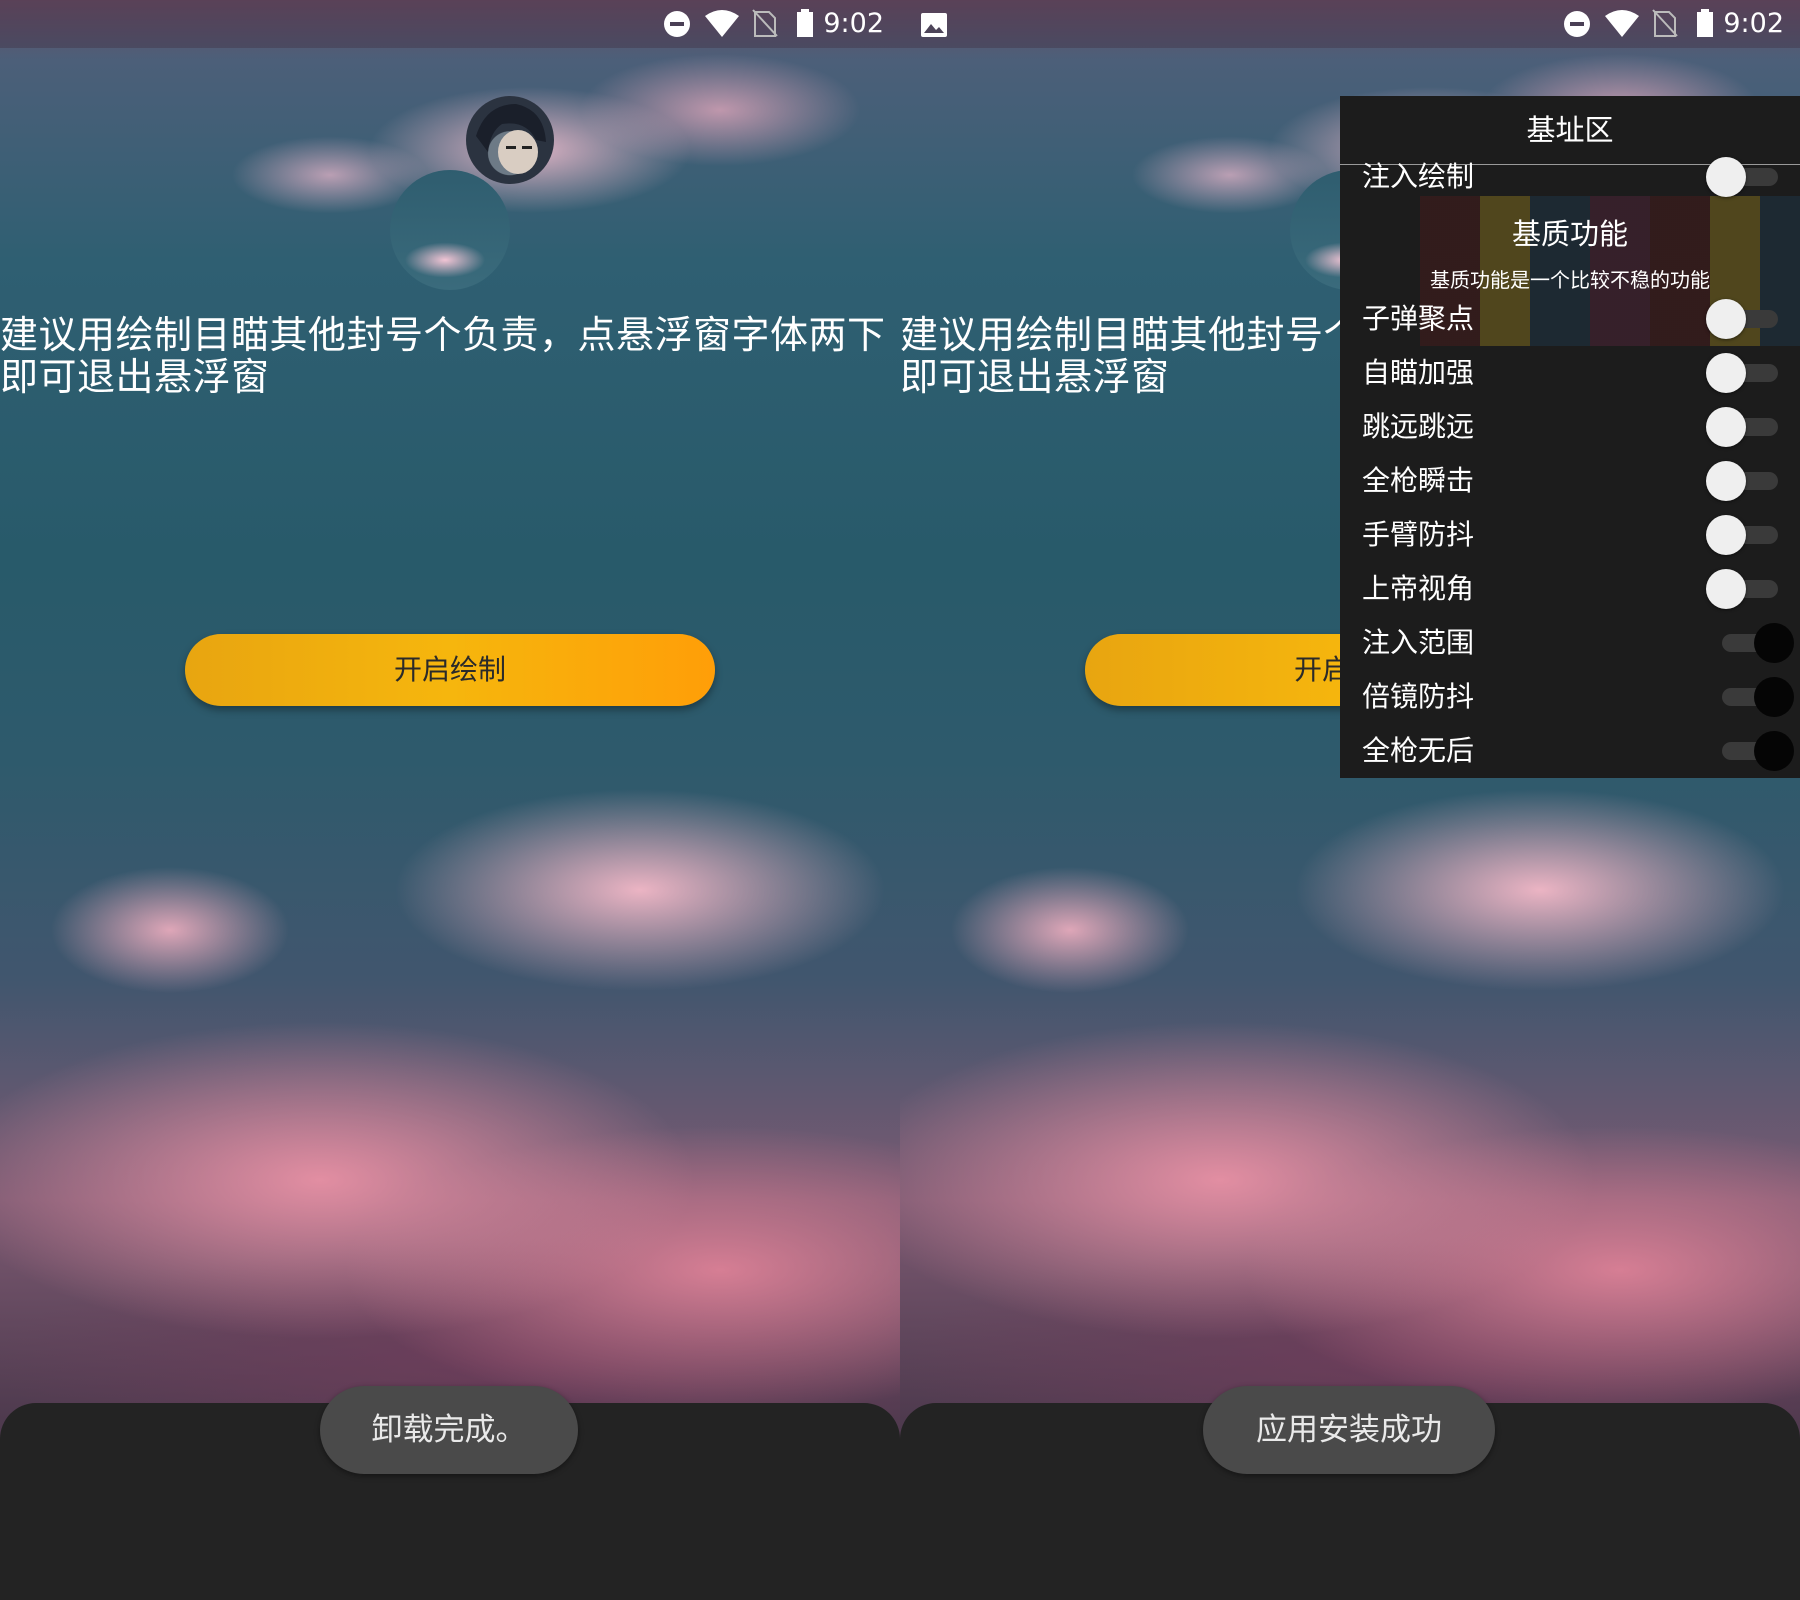 Image resolution: width=1800 pixels, height=1600 pixels. Describe the element at coordinates (1570, 535) in the screenshot. I see `menu-item: 手臂防抖` at that location.